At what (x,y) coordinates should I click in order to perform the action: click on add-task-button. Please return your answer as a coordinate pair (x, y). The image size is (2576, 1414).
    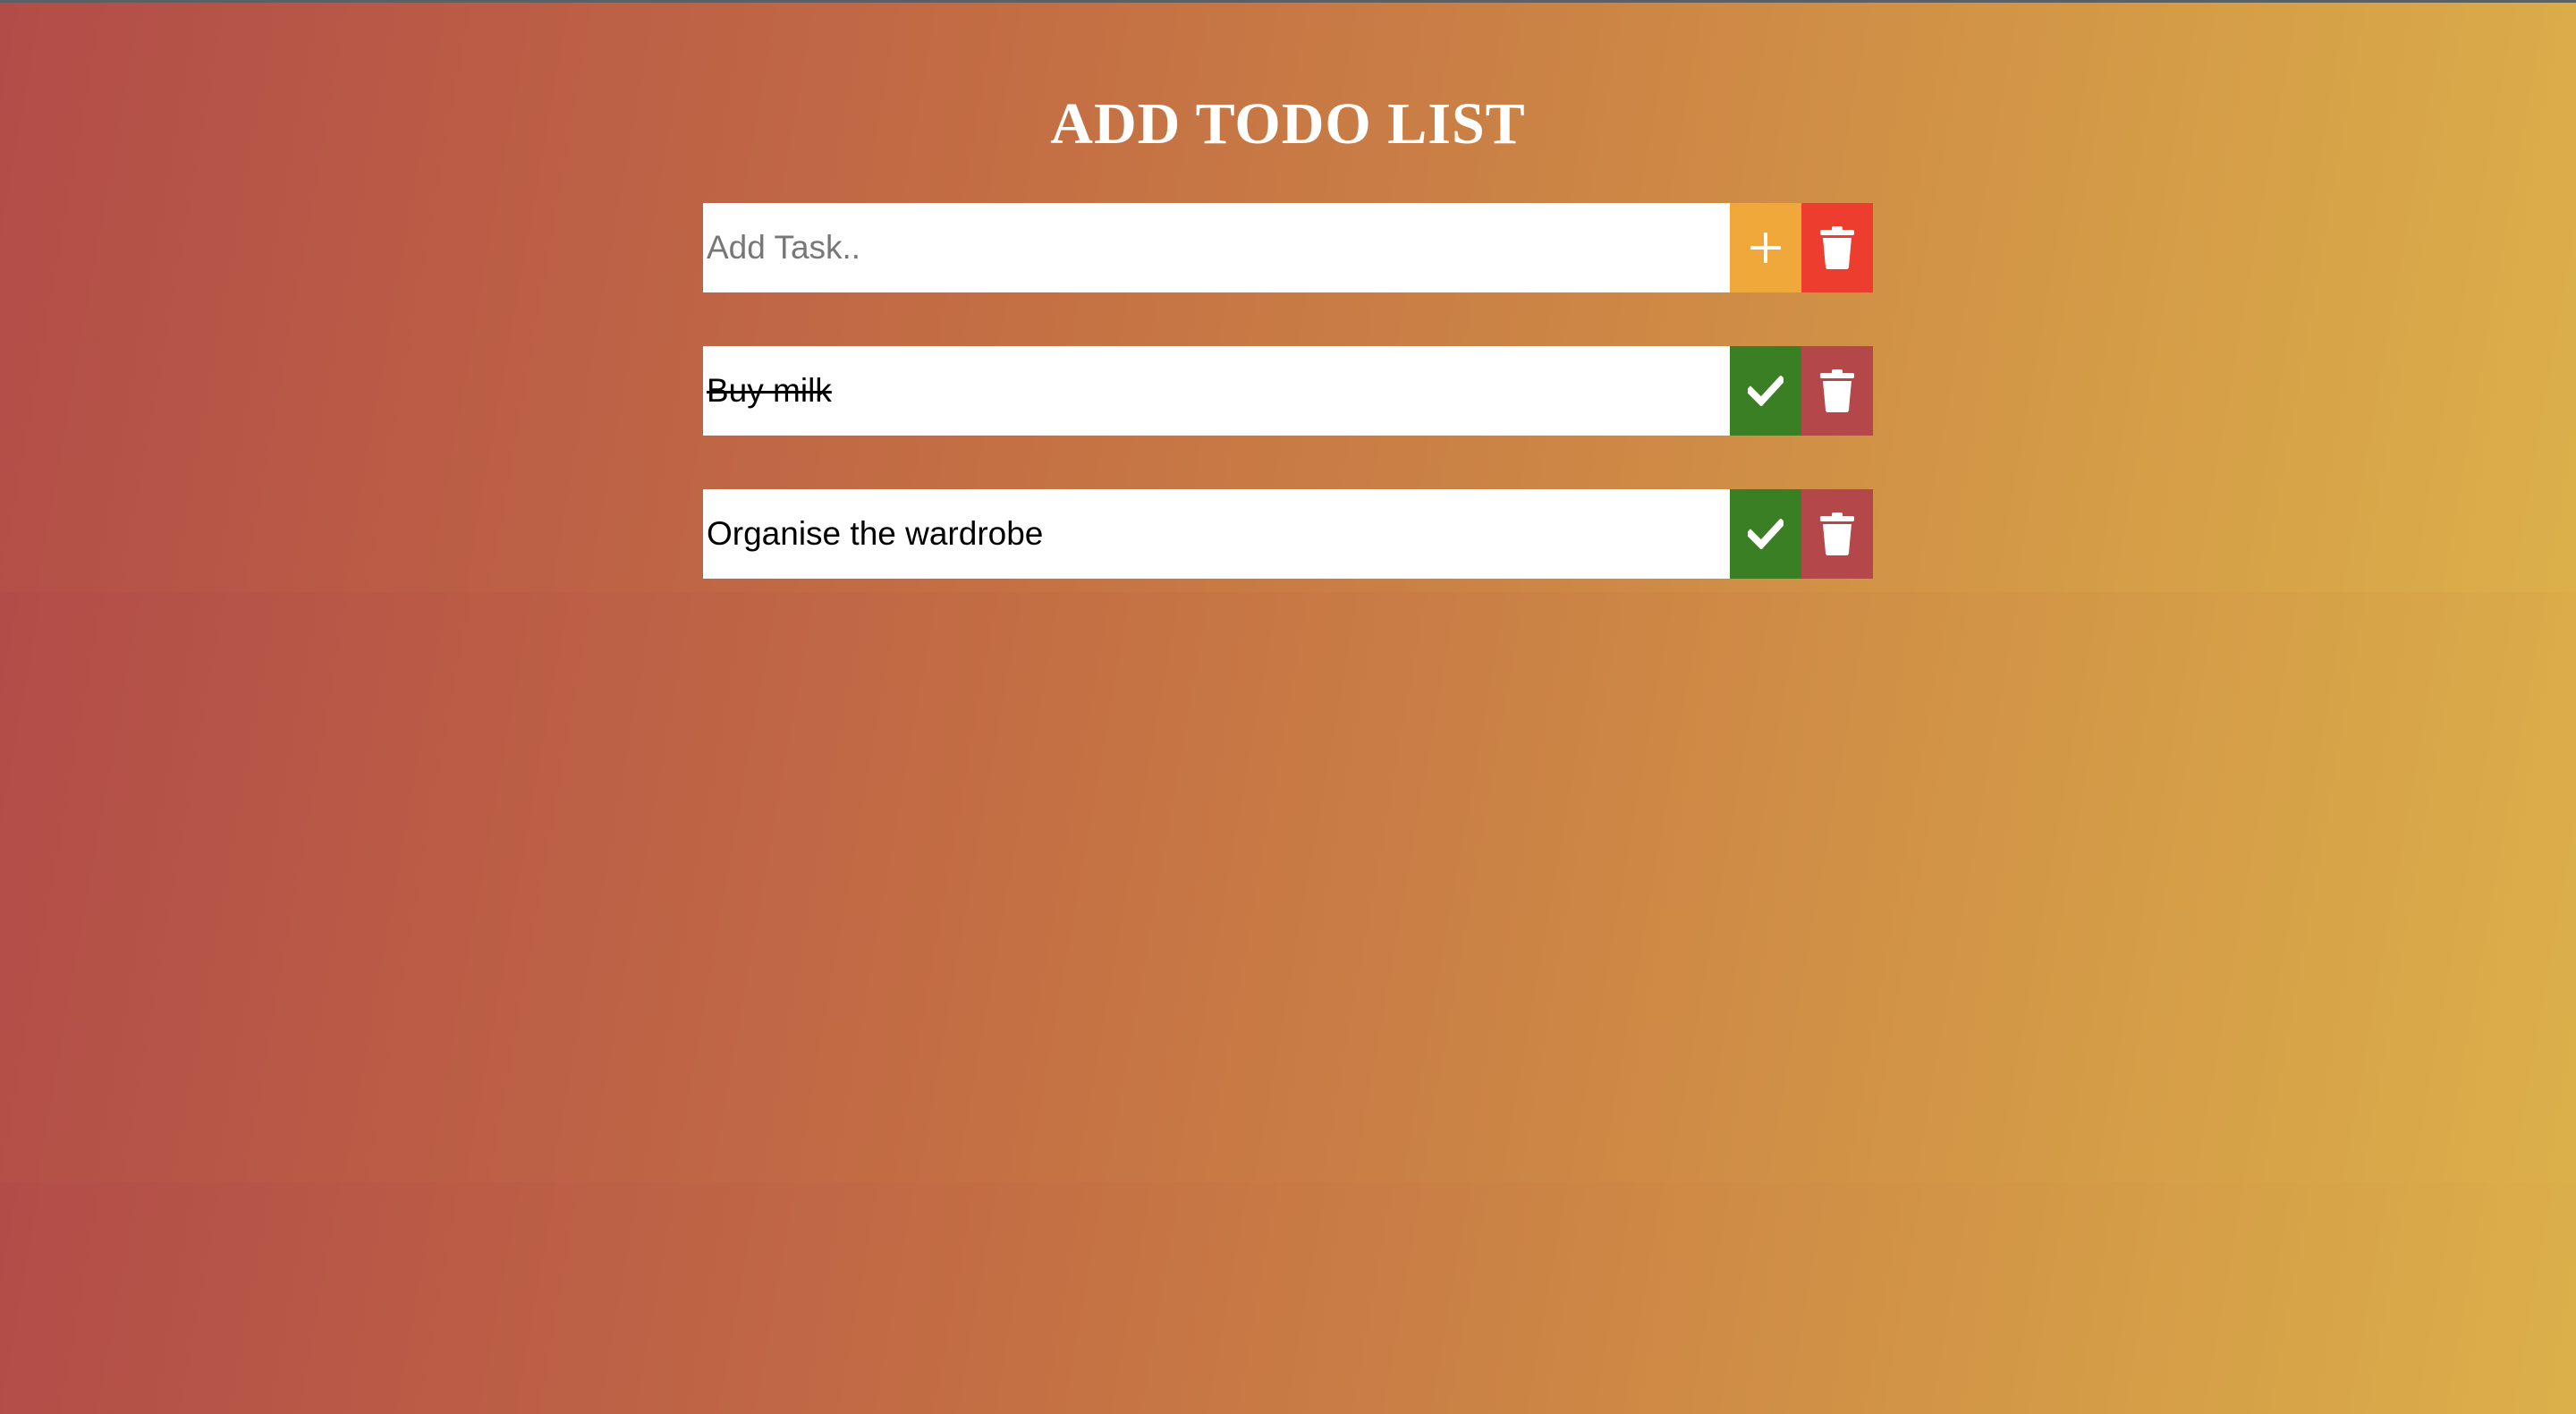
    Looking at the image, I should click on (1765, 247).